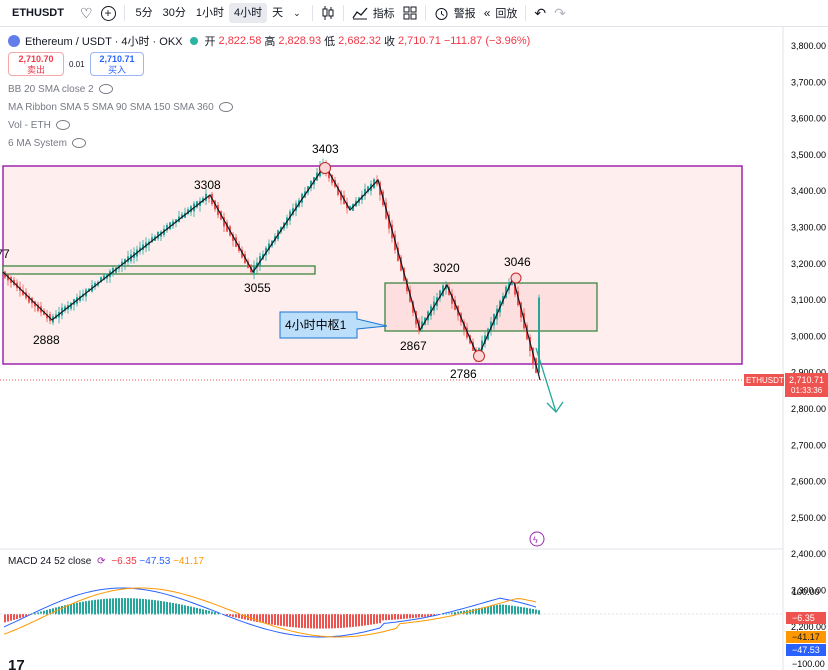 The image size is (828, 670). Describe the element at coordinates (806, 380) in the screenshot. I see `current-price-value: 2,710.71` at that location.